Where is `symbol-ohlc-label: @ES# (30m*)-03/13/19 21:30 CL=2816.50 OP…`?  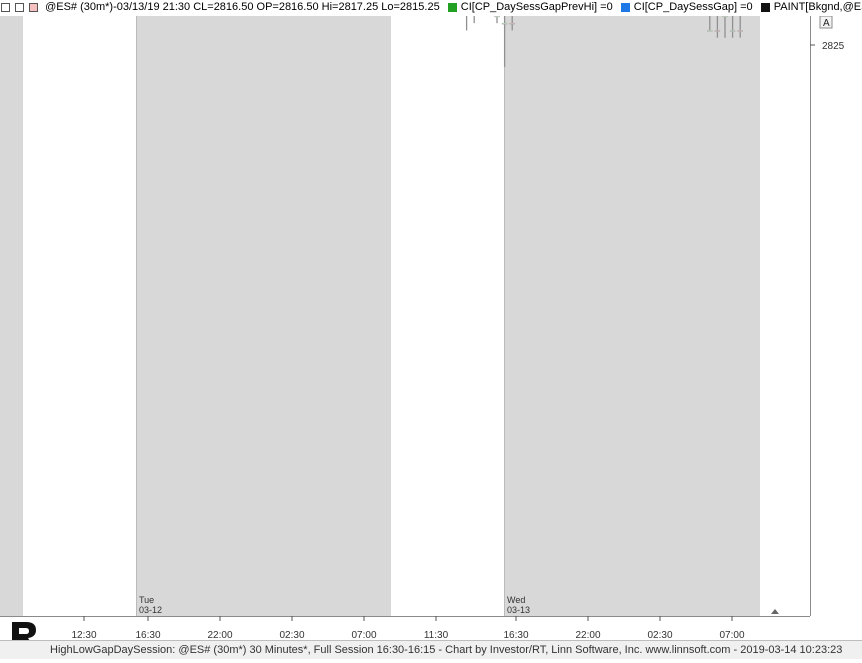
symbol-ohlc-label: @ES# (30m*)-03/13/19 21:30 CL=2816.50 OP… is located at coordinates (242, 7).